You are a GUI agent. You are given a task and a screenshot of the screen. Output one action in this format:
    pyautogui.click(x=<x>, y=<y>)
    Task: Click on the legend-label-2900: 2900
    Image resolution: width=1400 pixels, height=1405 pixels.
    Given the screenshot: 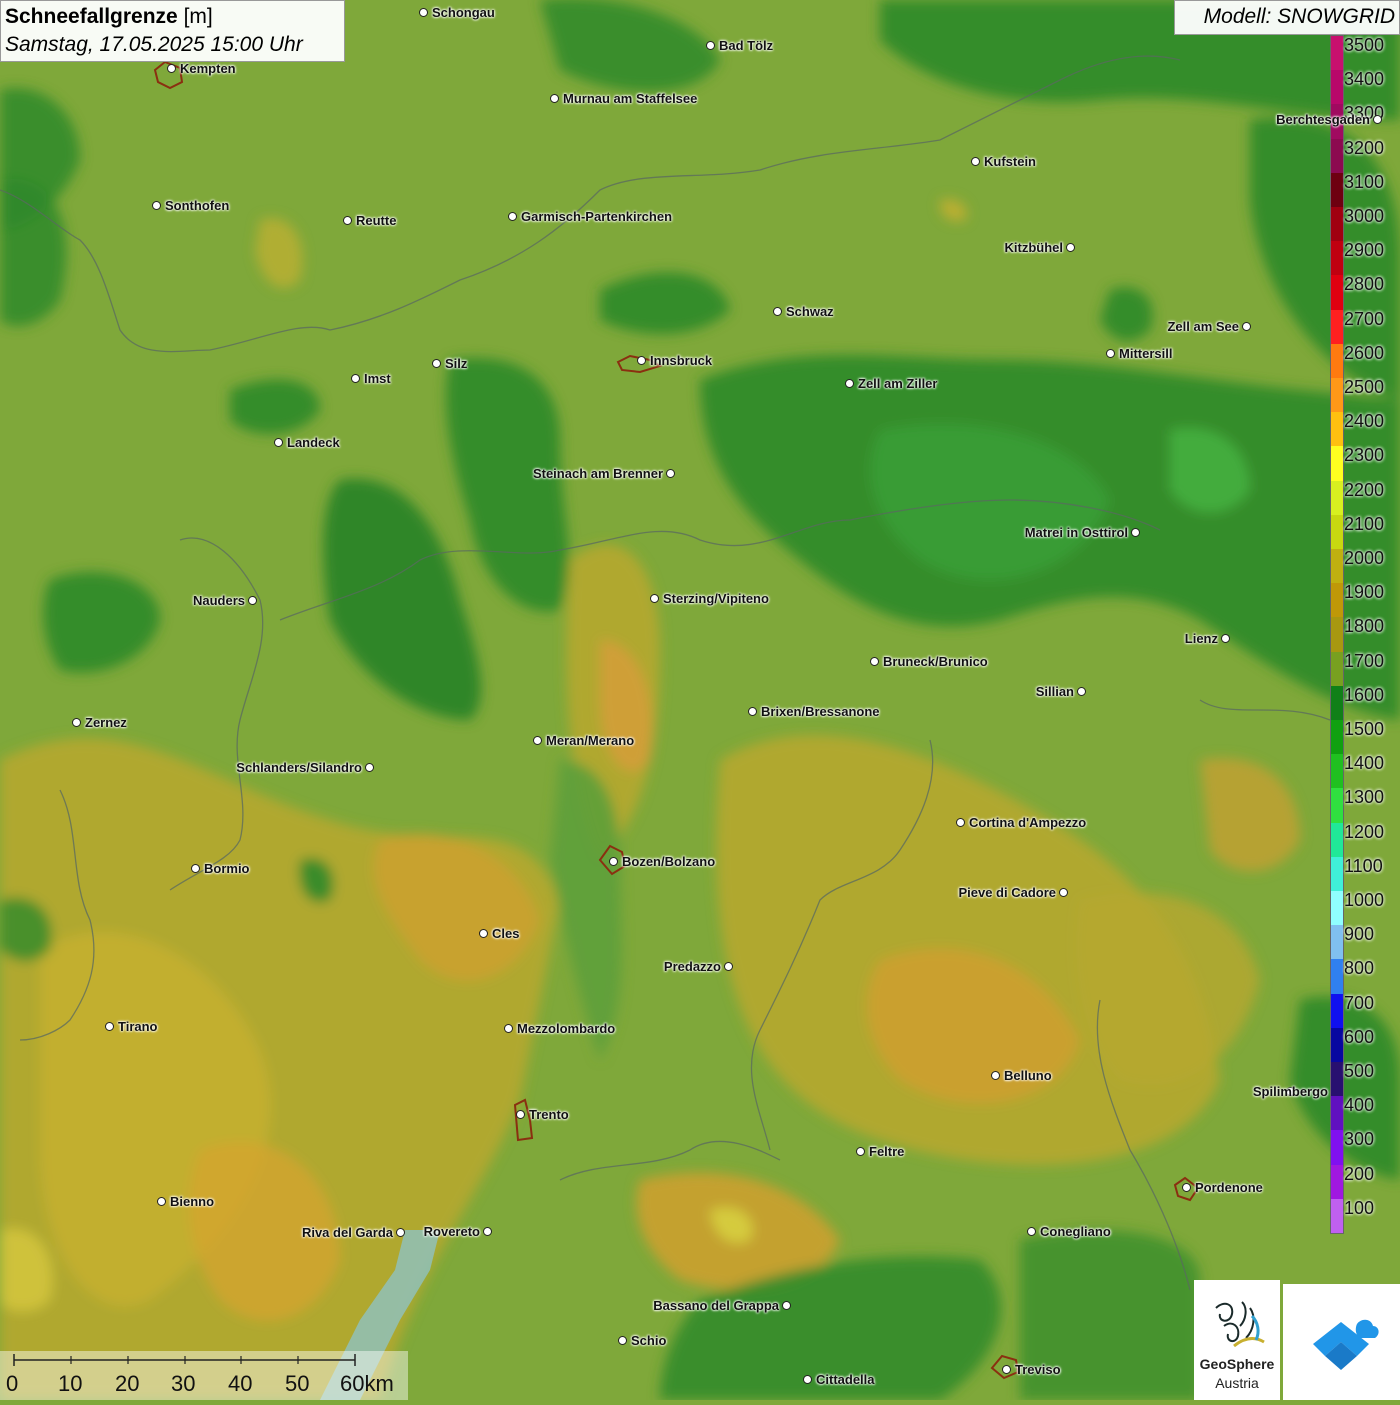 What is the action you would take?
    pyautogui.click(x=1364, y=250)
    